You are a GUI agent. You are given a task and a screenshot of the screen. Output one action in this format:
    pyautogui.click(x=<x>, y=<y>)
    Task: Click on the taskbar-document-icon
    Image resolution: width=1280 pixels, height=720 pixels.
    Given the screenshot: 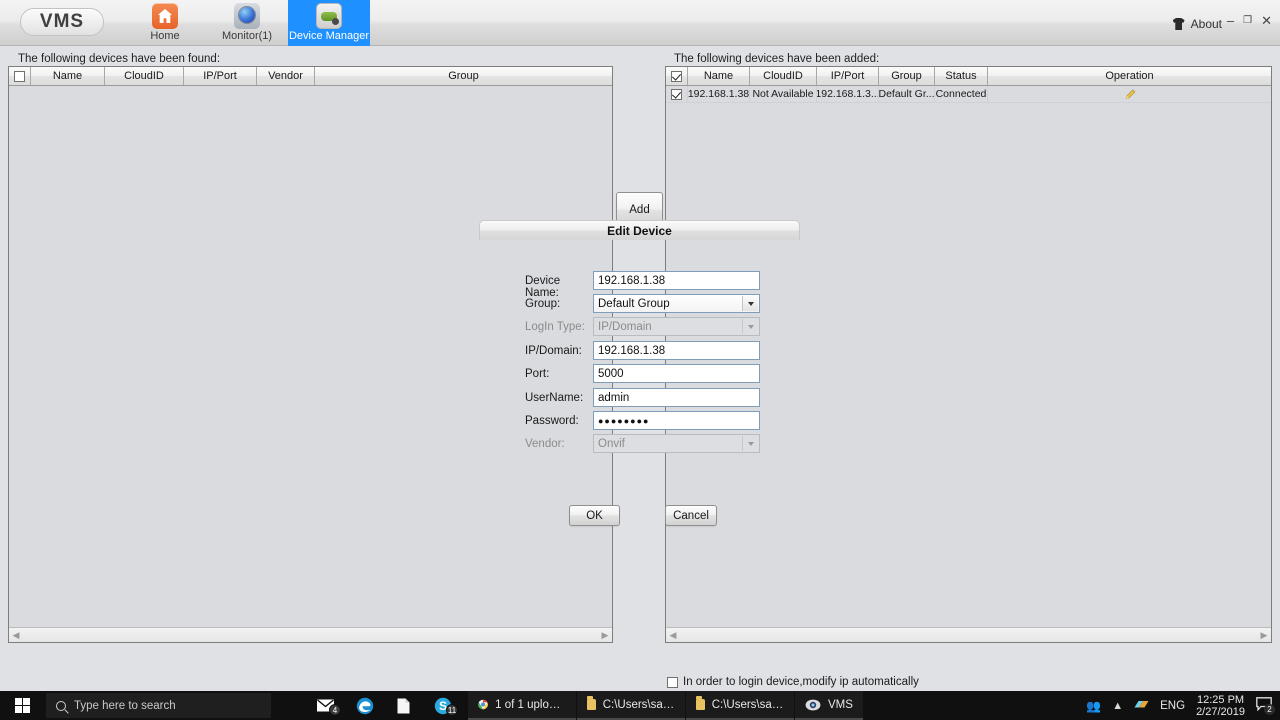 What is the action you would take?
    pyautogui.click(x=403, y=705)
    